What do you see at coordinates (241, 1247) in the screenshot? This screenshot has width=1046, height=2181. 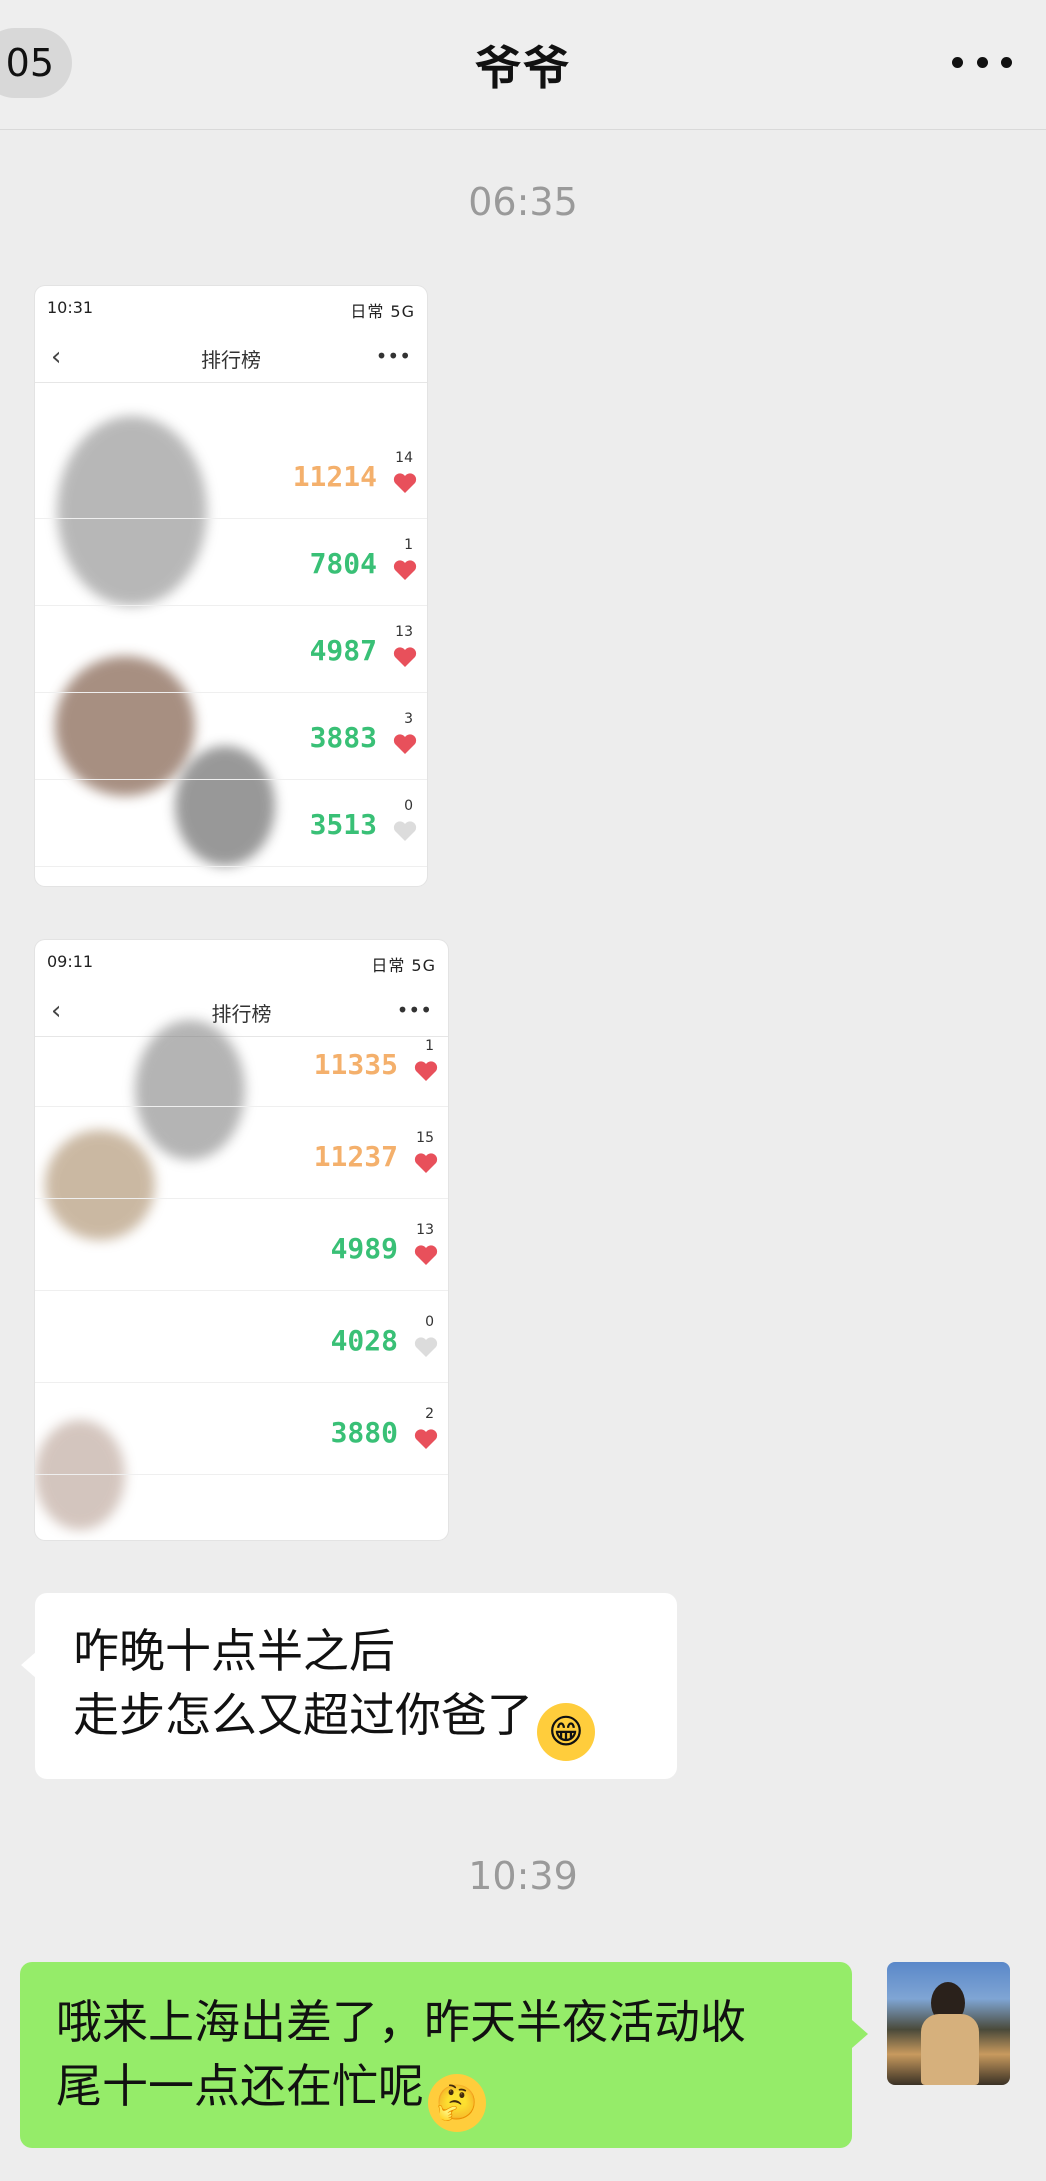 I see `ranking-row: 4989 13` at bounding box center [241, 1247].